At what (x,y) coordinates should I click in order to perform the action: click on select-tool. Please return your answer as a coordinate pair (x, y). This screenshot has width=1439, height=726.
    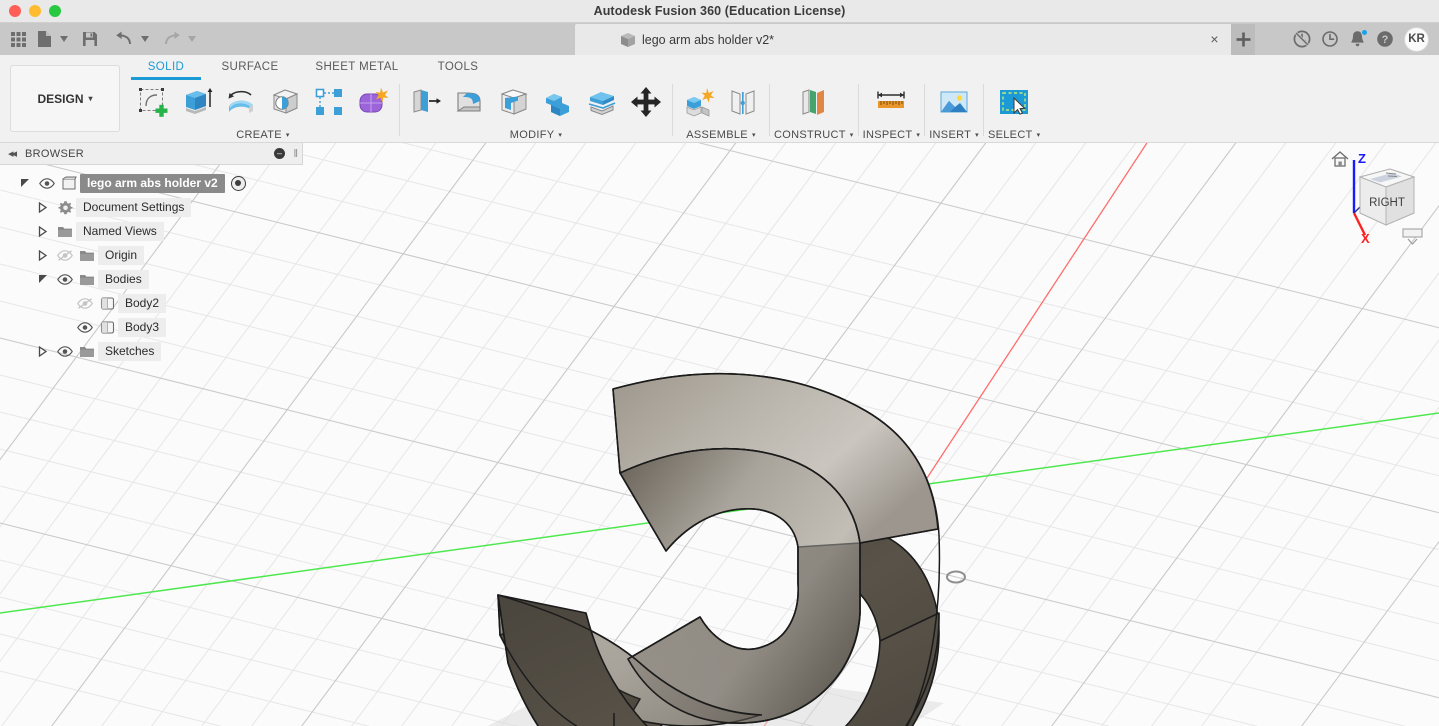
    Looking at the image, I should click on (1014, 102).